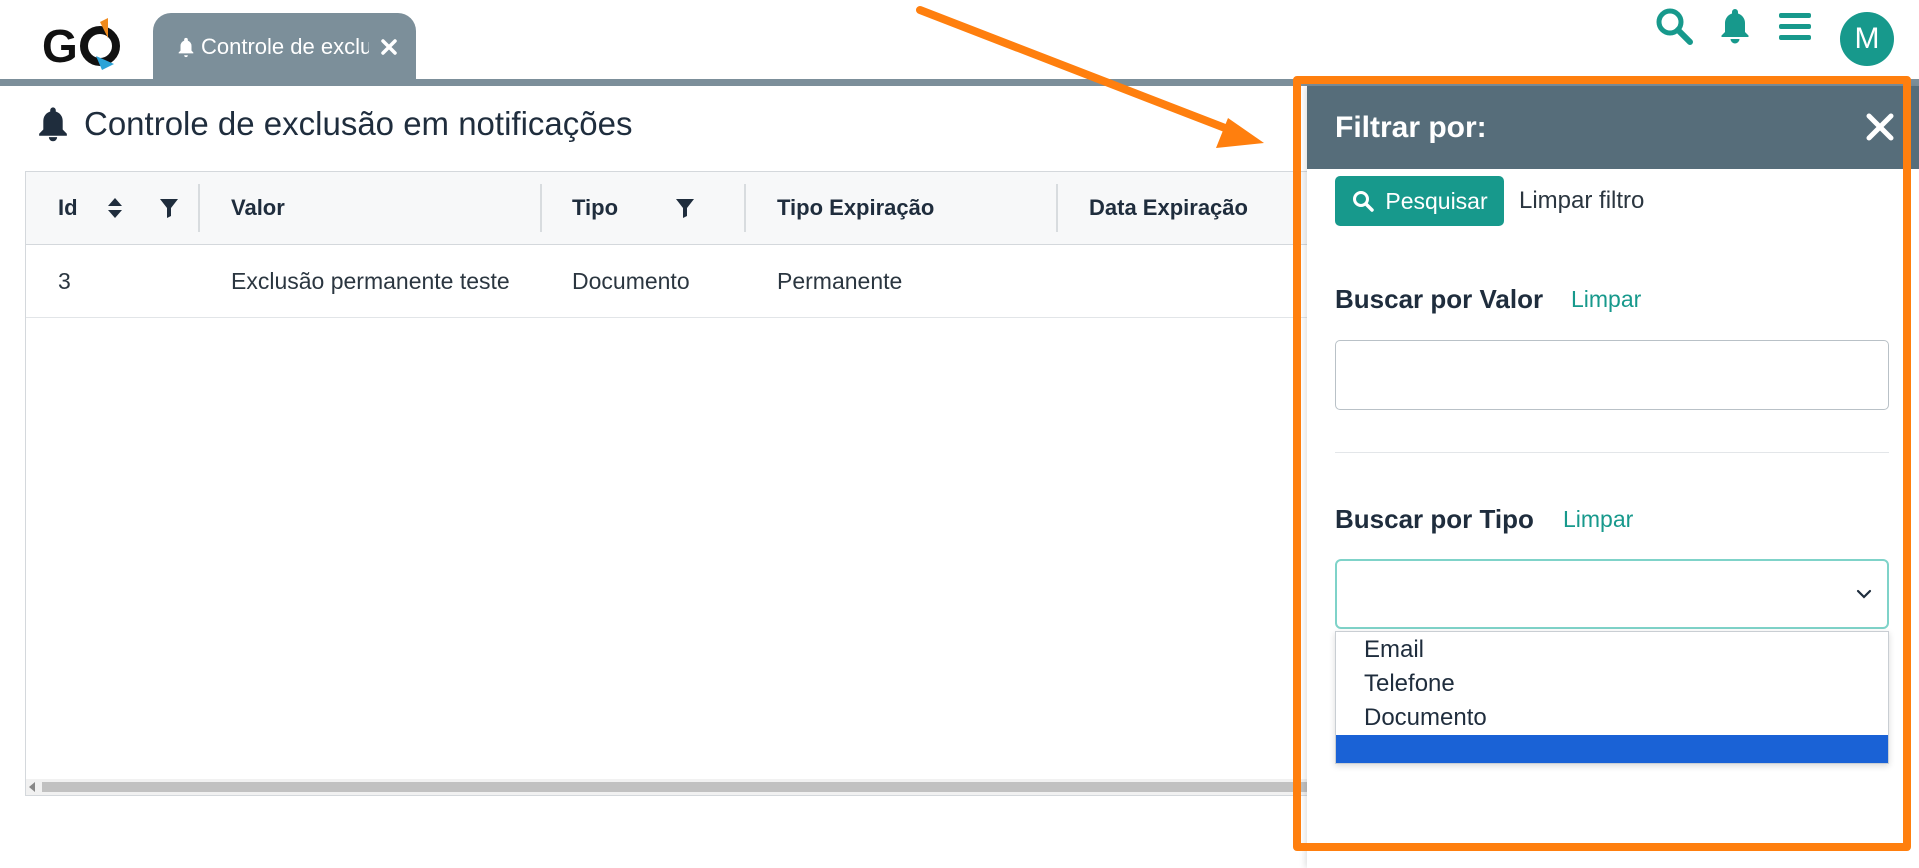 Image resolution: width=1919 pixels, height=868 pixels. What do you see at coordinates (1613, 127) in the screenshot?
I see `filter-panel-header: Filtrar por:` at bounding box center [1613, 127].